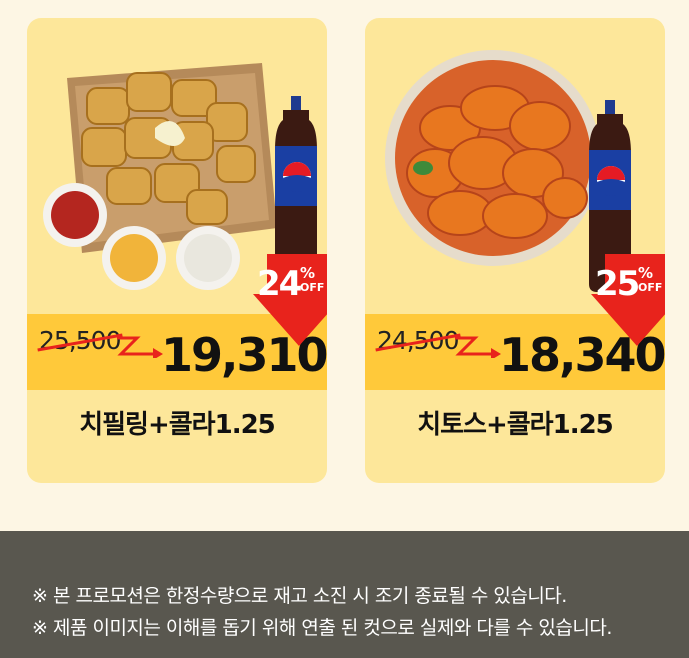 This screenshot has width=689, height=658. I want to click on discount-label: 24 % OFF, so click(292, 284).